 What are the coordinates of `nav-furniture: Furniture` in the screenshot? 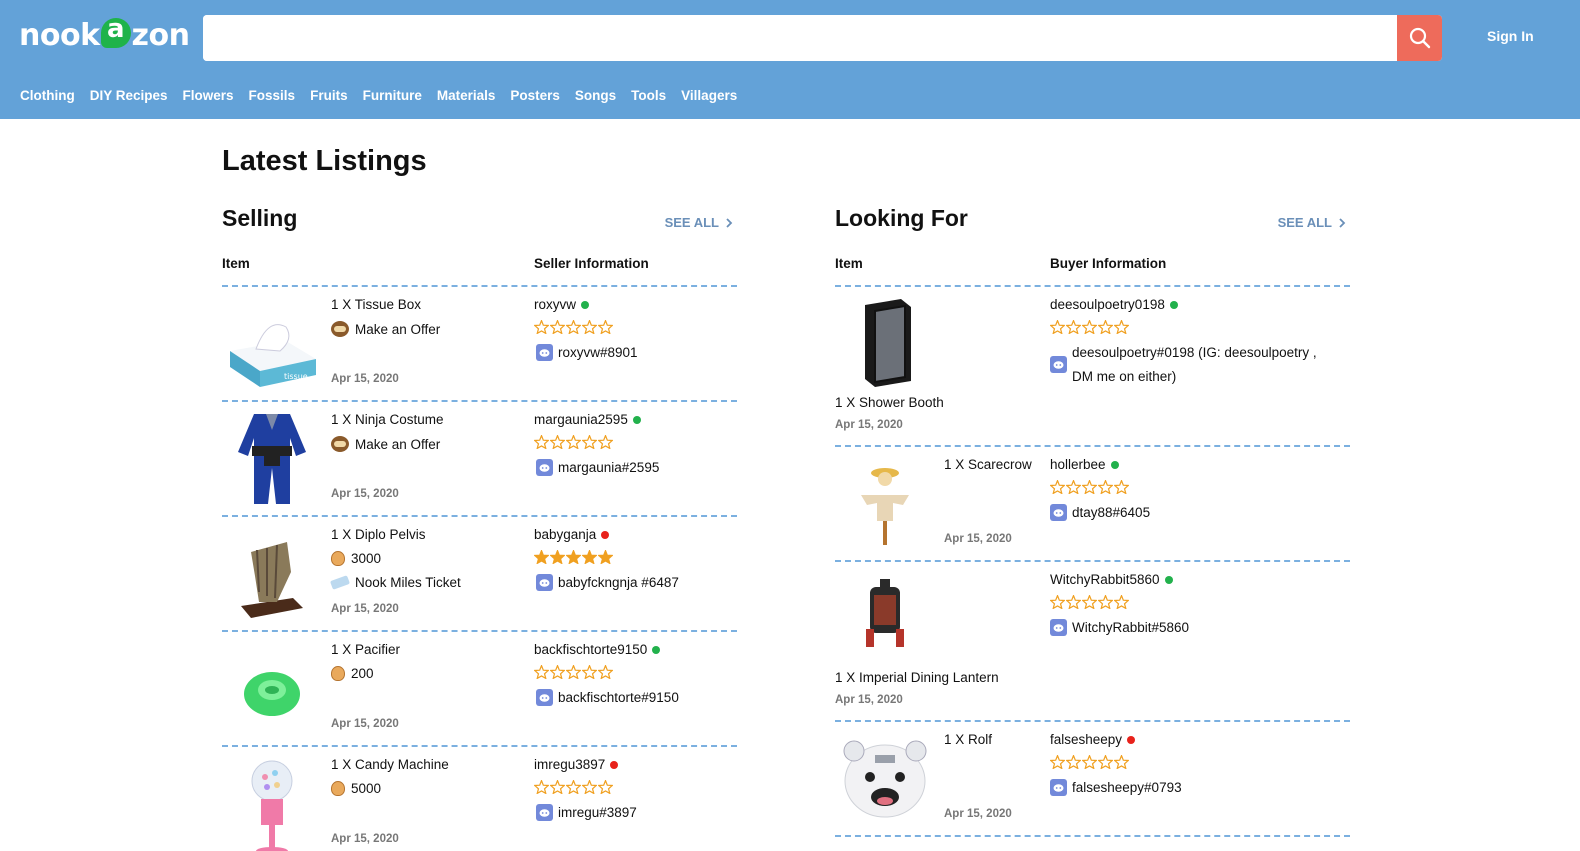 It's located at (392, 95).